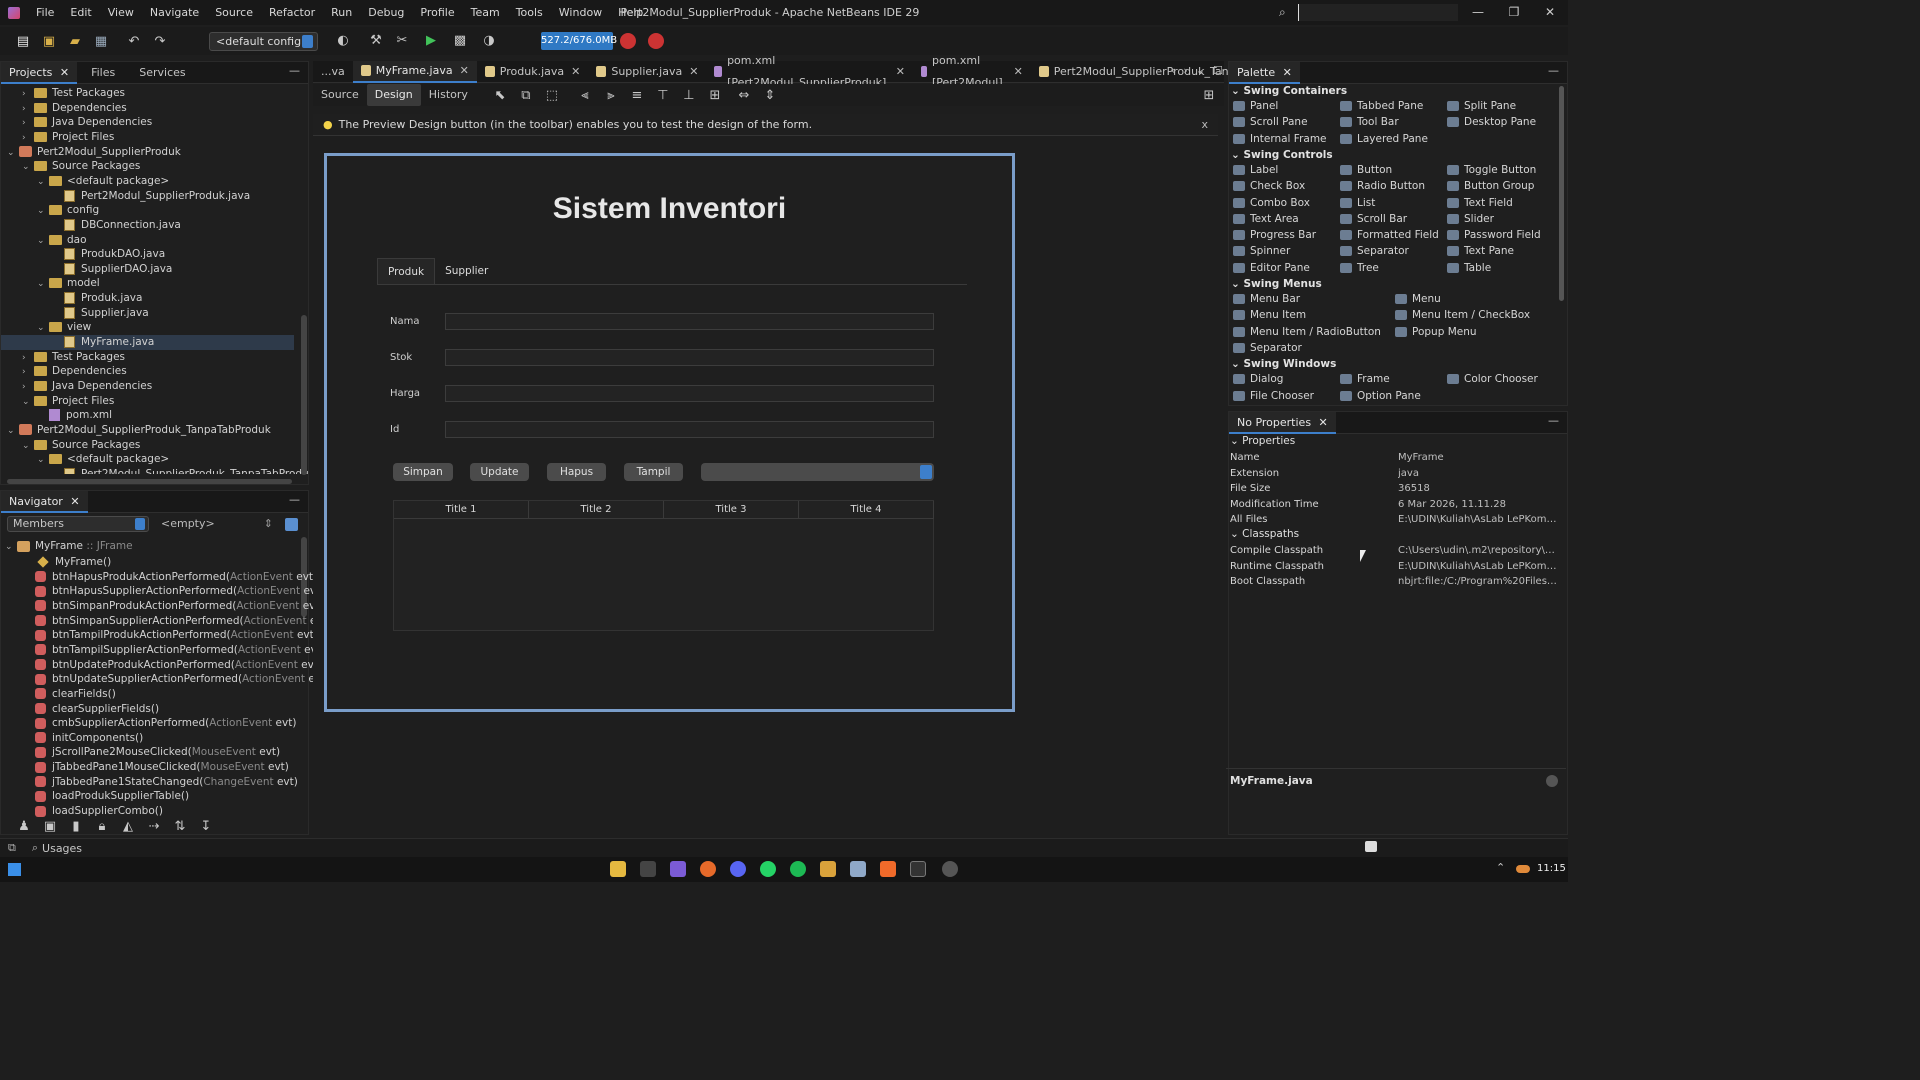  What do you see at coordinates (809, 71) in the screenshot?
I see `editor-tab: pom.xml [Pert2Modul_SupplierProduk] ✕` at bounding box center [809, 71].